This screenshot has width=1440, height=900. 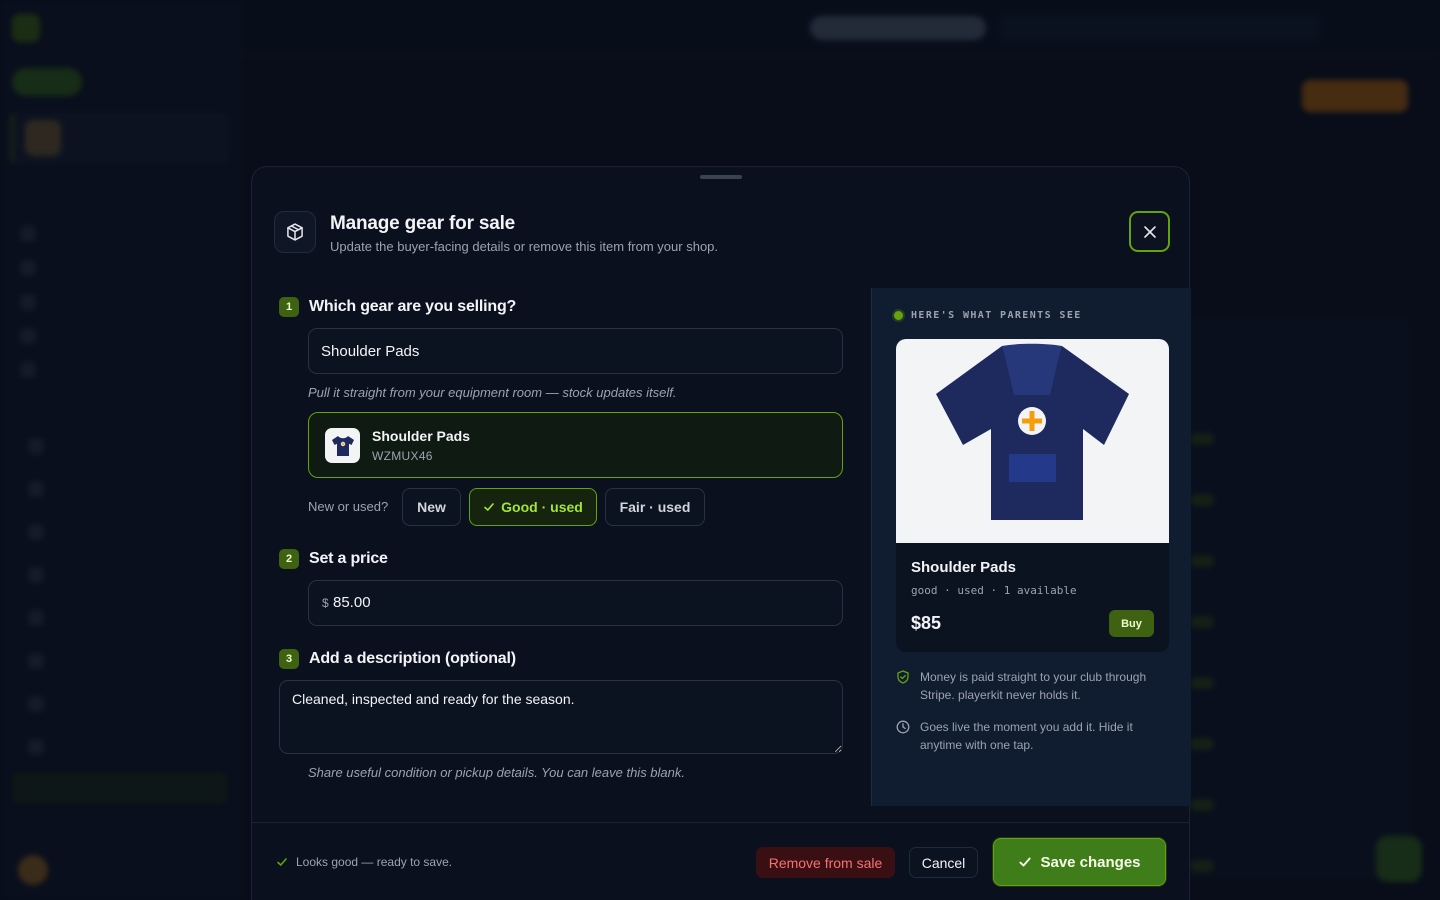 What do you see at coordinates (721, 177) in the screenshot?
I see `drag-handle` at bounding box center [721, 177].